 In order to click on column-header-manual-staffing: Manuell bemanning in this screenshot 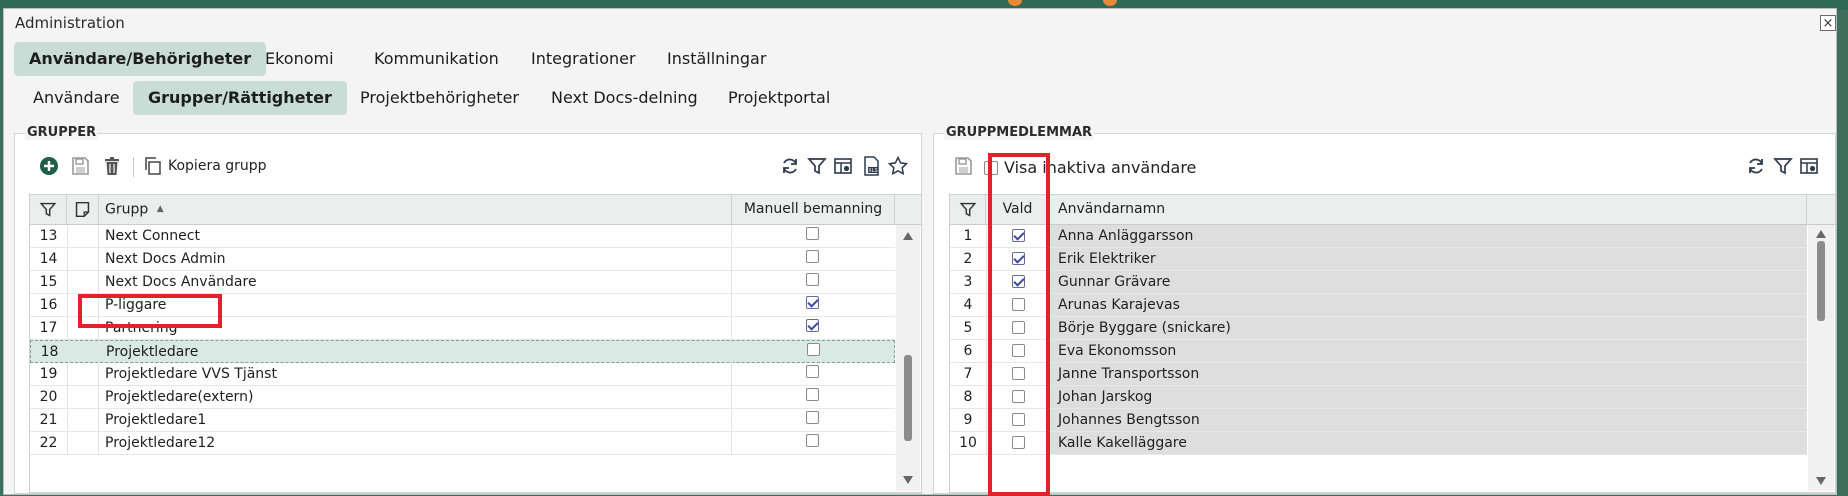, I will do `click(813, 209)`.